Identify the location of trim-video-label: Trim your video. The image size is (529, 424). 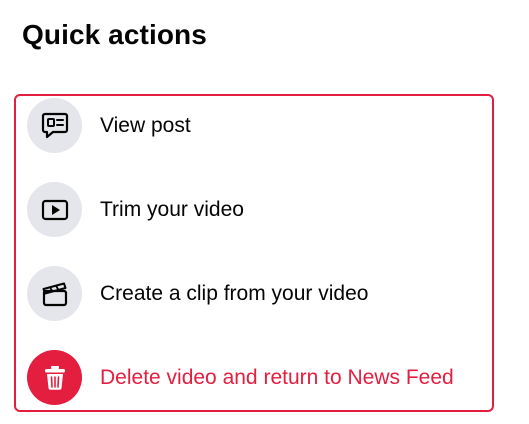
(172, 209).